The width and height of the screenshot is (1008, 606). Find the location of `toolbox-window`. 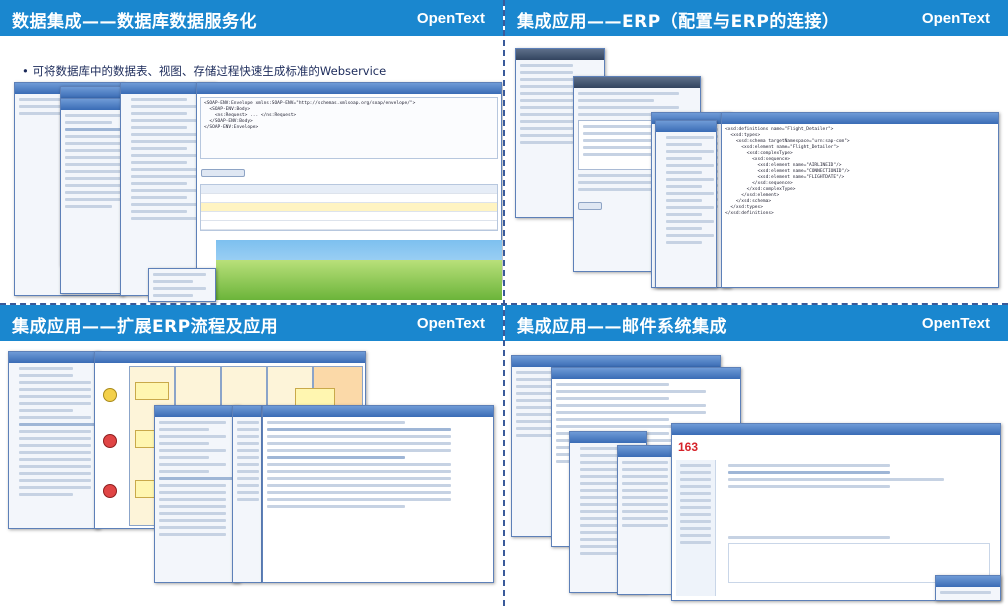

toolbox-window is located at coordinates (247, 494).